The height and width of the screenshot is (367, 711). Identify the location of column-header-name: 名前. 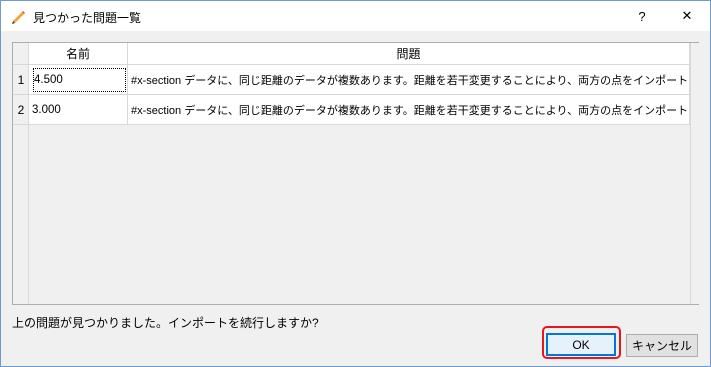
(78, 54).